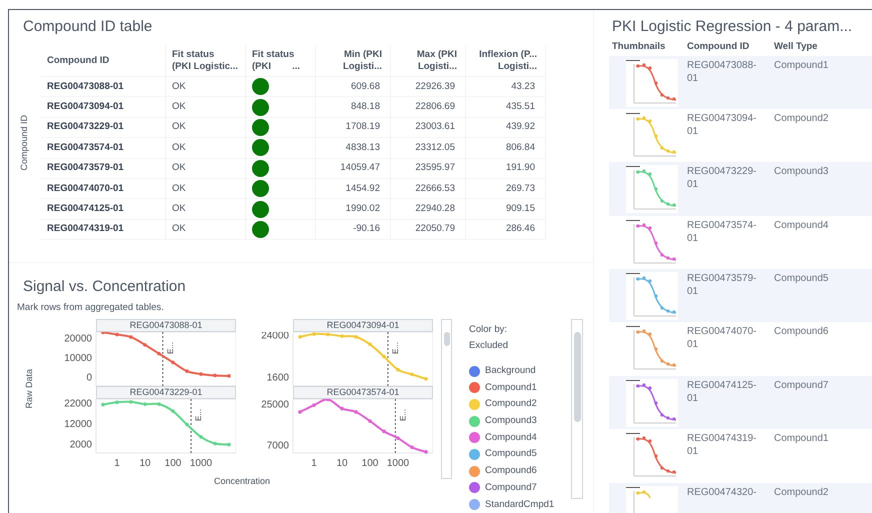 Image resolution: width=872 pixels, height=513 pixels. I want to click on table-cell-text: REG00473574- 01, so click(722, 232).